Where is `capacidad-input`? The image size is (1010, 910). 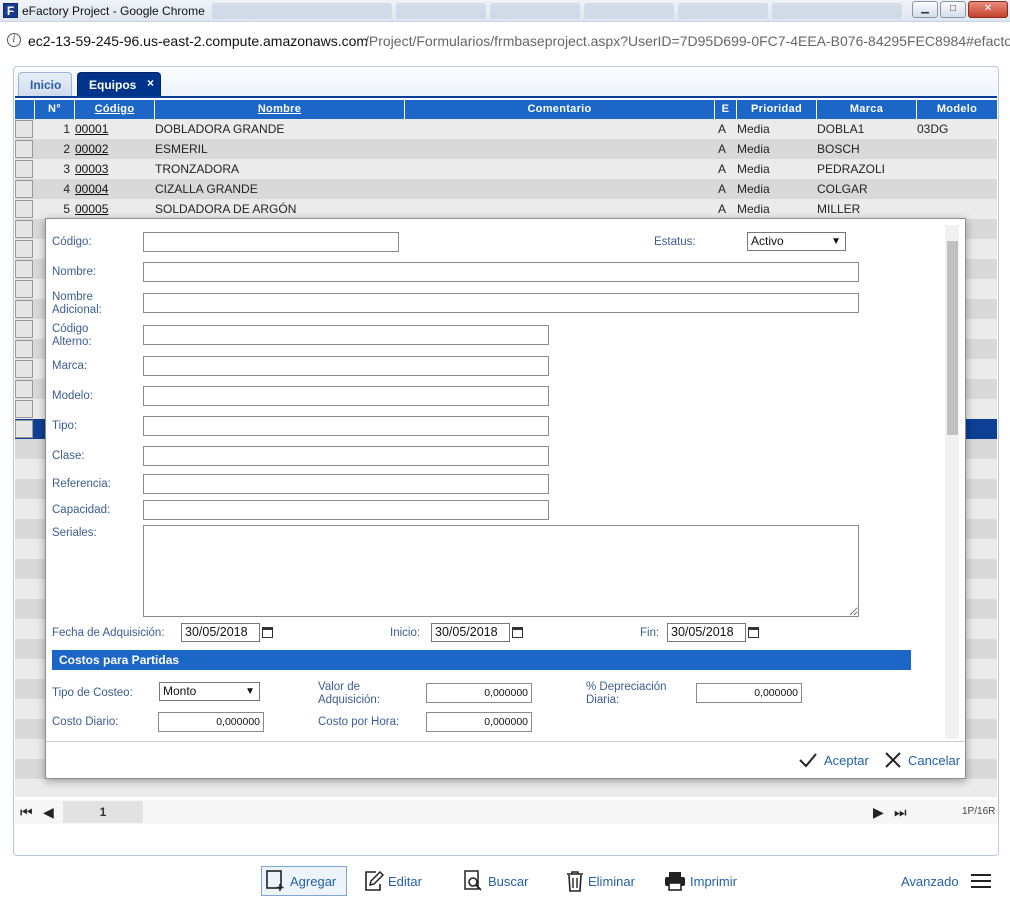 capacidad-input is located at coordinates (346, 510).